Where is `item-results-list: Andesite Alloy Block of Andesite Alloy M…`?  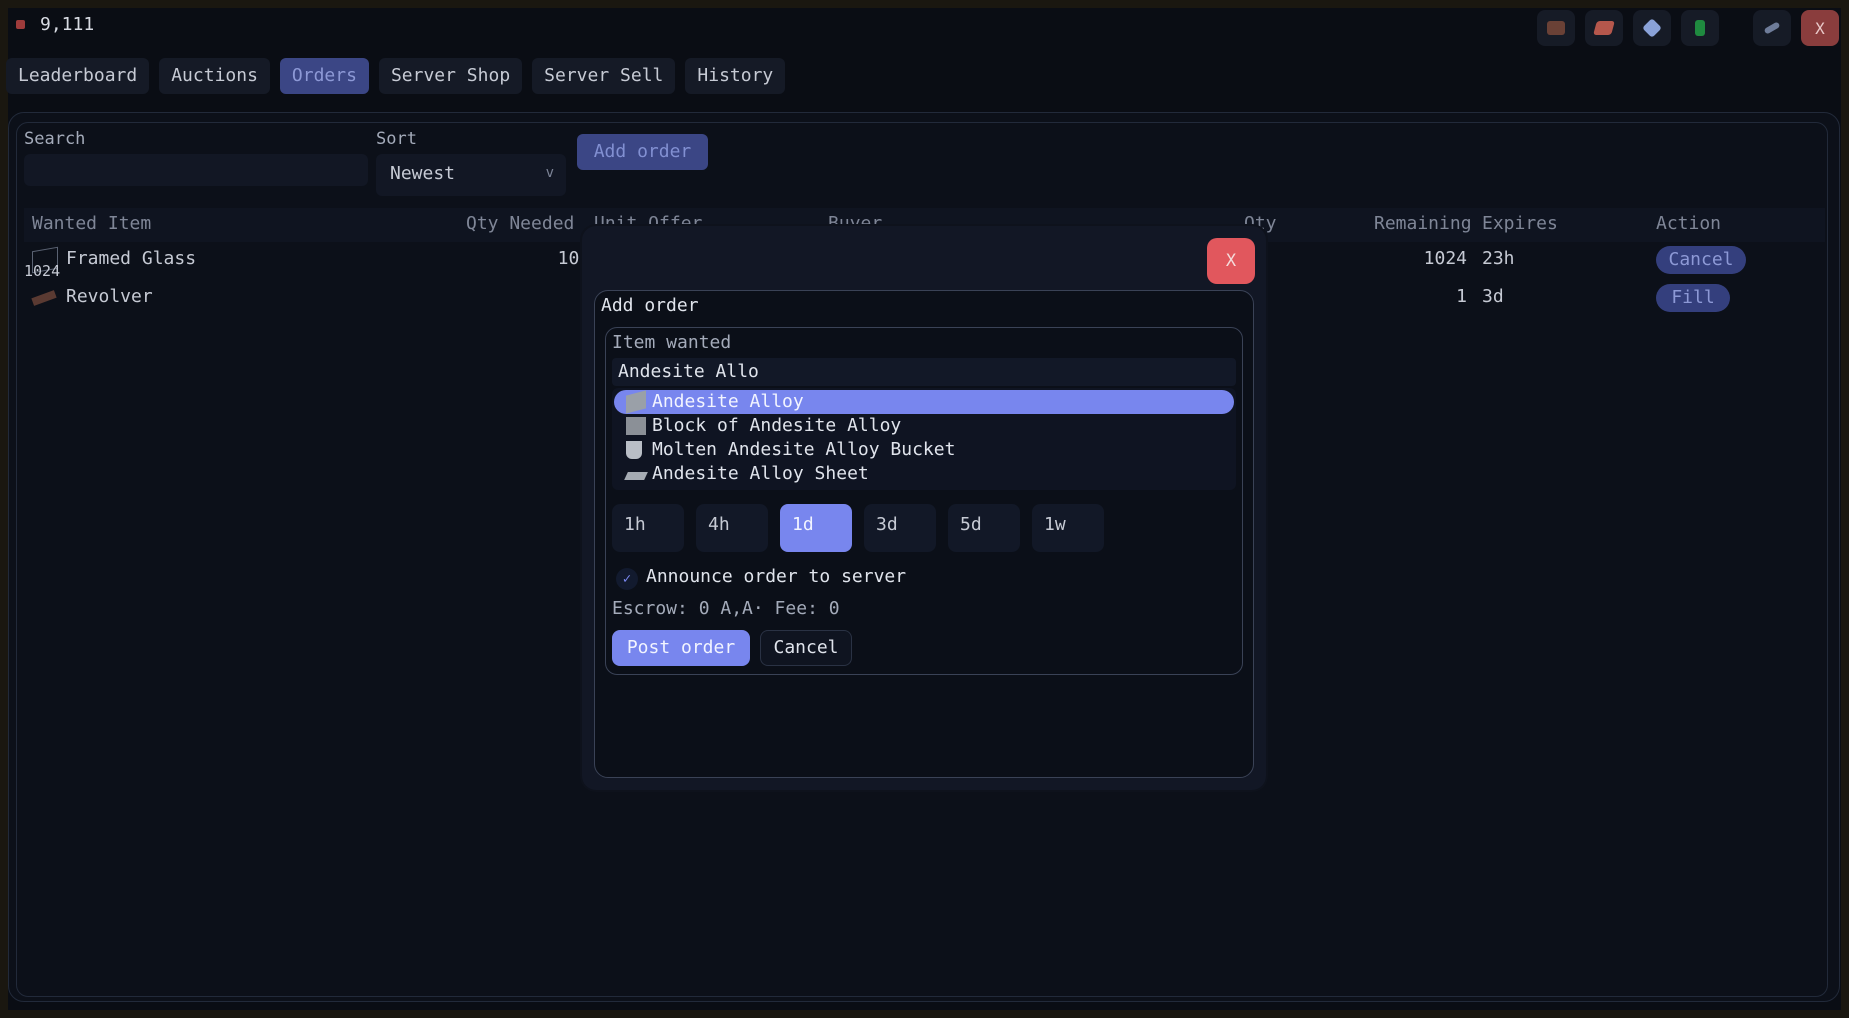 item-results-list: Andesite Alloy Block of Andesite Alloy M… is located at coordinates (924, 439).